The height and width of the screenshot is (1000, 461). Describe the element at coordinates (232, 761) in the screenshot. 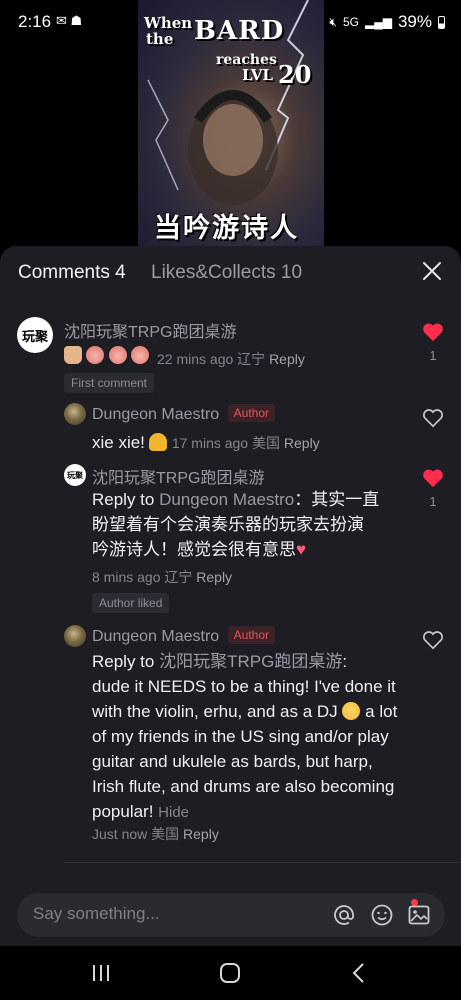

I see `comment-text: guitar and ukulele as bards, but harp,` at that location.